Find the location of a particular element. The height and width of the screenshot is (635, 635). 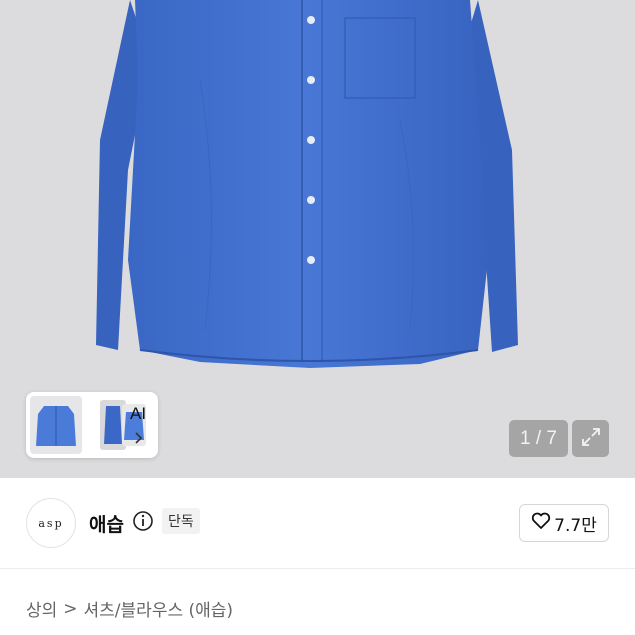

exclusive-badge: 단독 is located at coordinates (181, 521).